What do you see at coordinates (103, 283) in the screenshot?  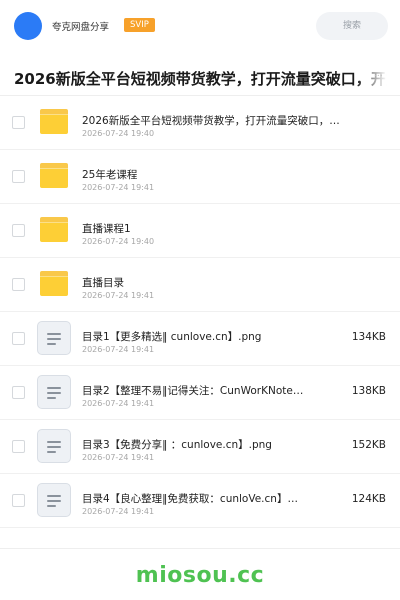 I see `file-name: 直播目录` at bounding box center [103, 283].